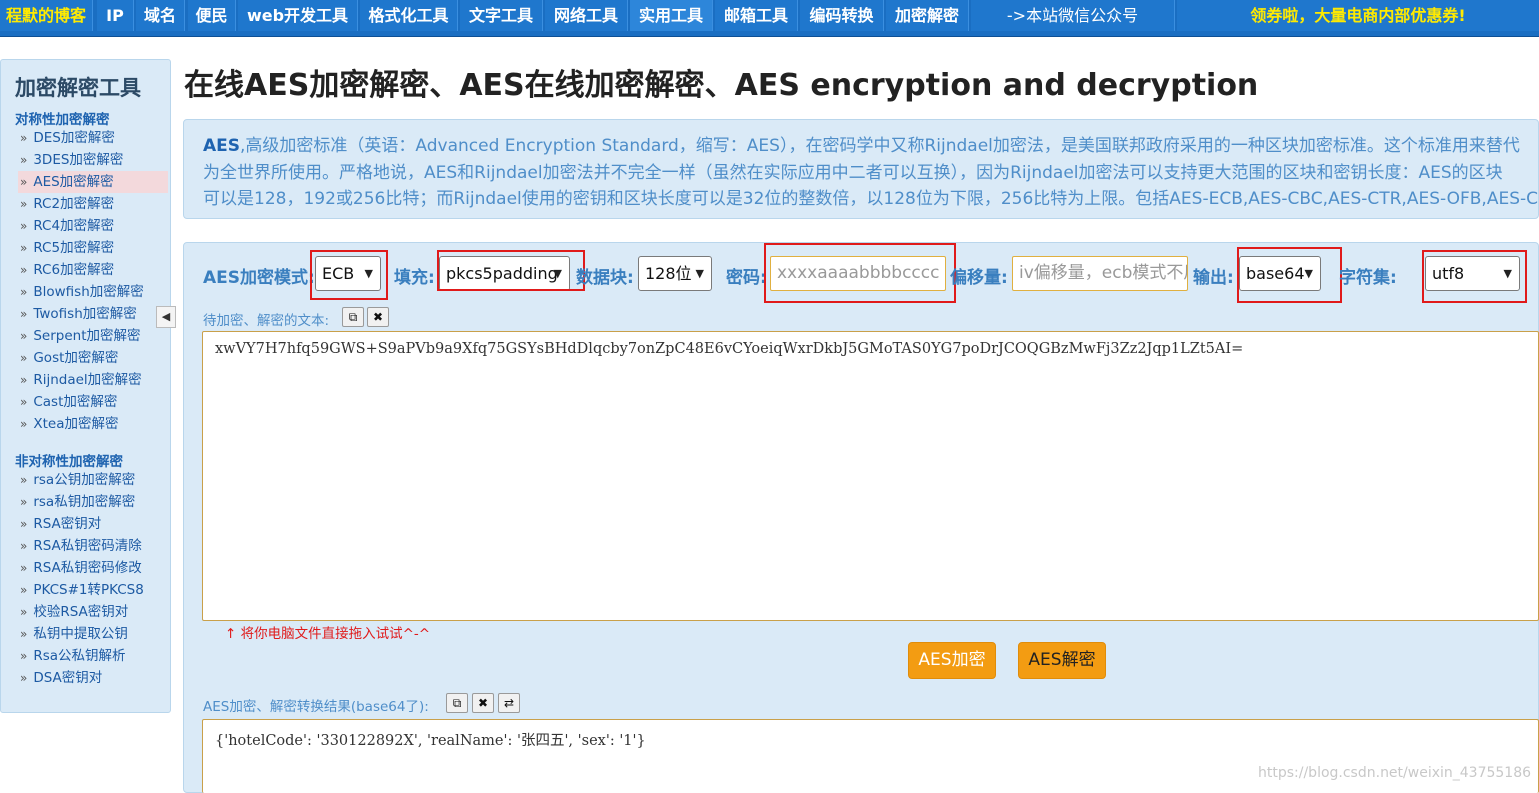 This screenshot has width=1539, height=793. I want to click on sidebar-symmetric-item-label: RC5加密解密, so click(74, 248).